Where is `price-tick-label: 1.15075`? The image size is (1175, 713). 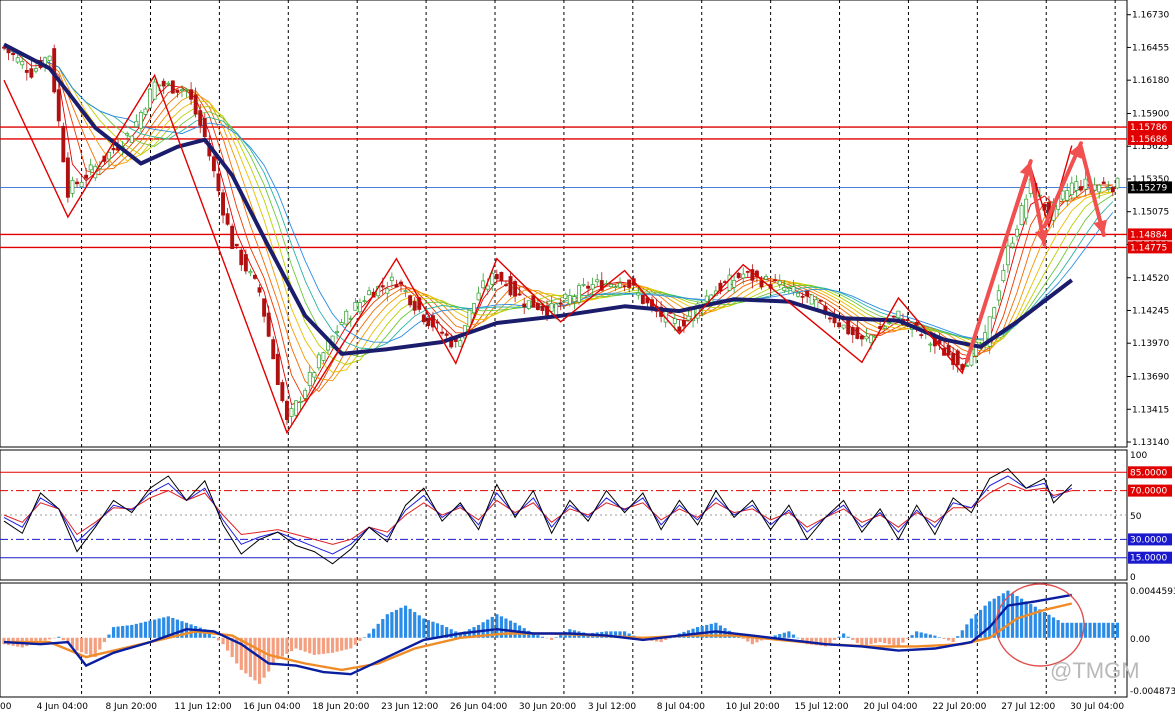 price-tick-label: 1.15075 is located at coordinates (1150, 213).